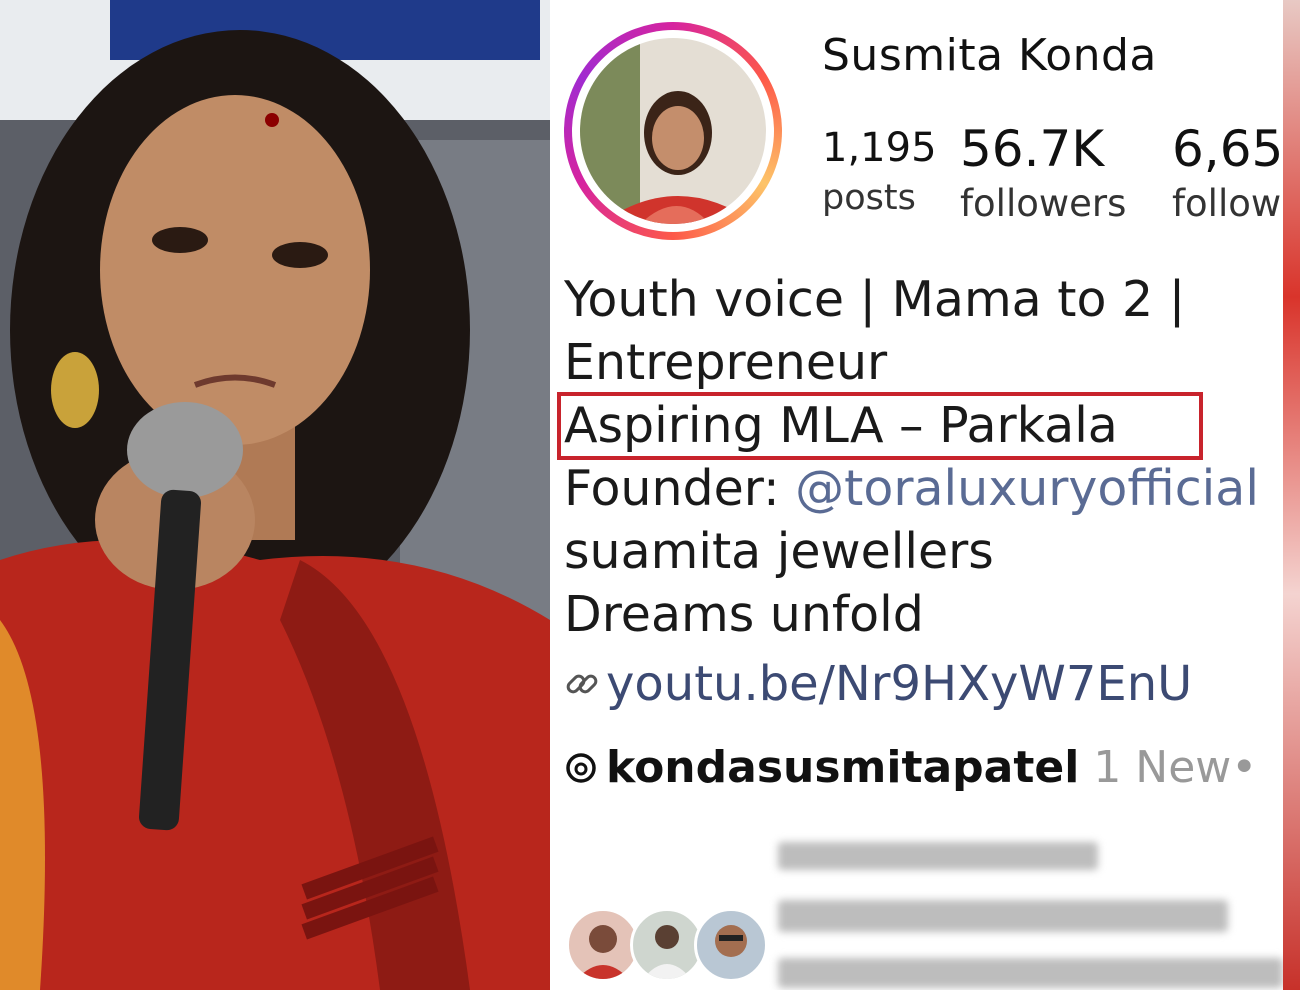 This screenshot has height=990, width=1300. I want to click on followers-count: 56.7K, so click(1032, 149).